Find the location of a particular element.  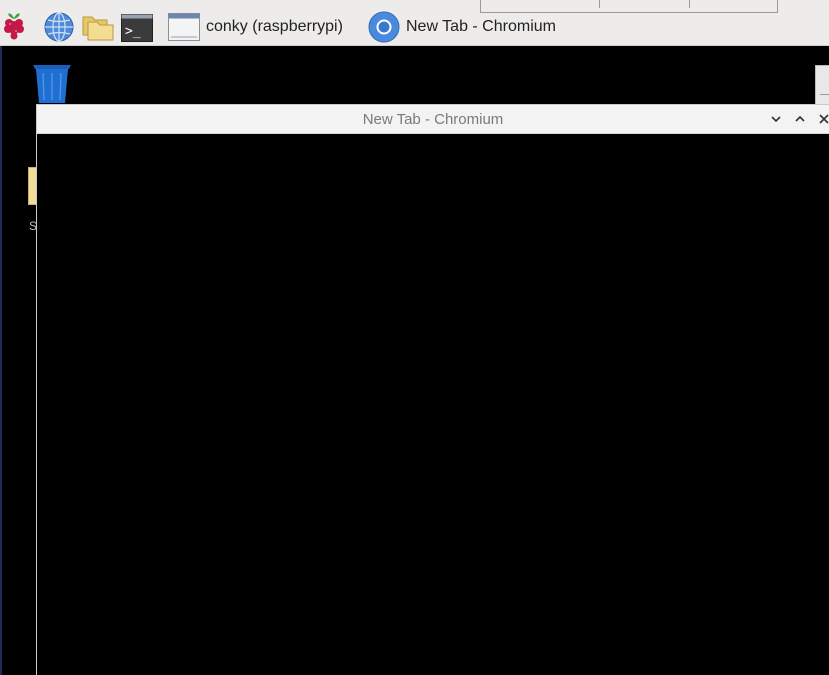

close-icon is located at coordinates (824, 119).